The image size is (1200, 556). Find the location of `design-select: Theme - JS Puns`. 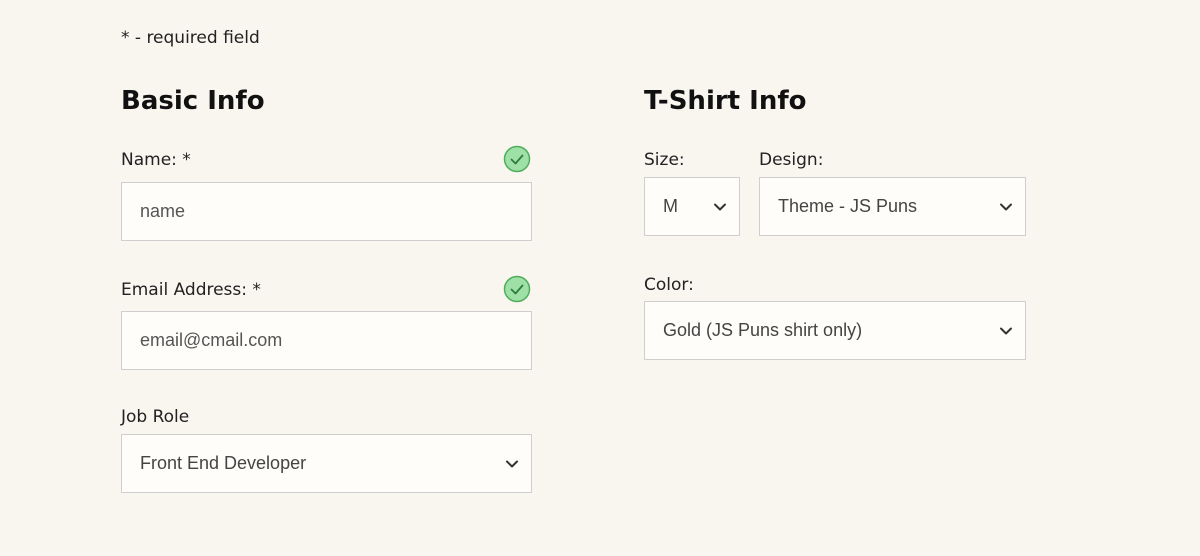

design-select: Theme - JS Puns is located at coordinates (892, 206).